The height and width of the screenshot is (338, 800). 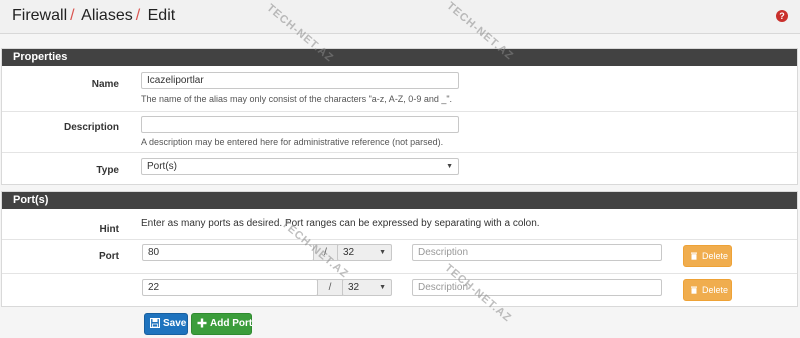 I want to click on properties-heading: Properties, so click(x=399, y=57).